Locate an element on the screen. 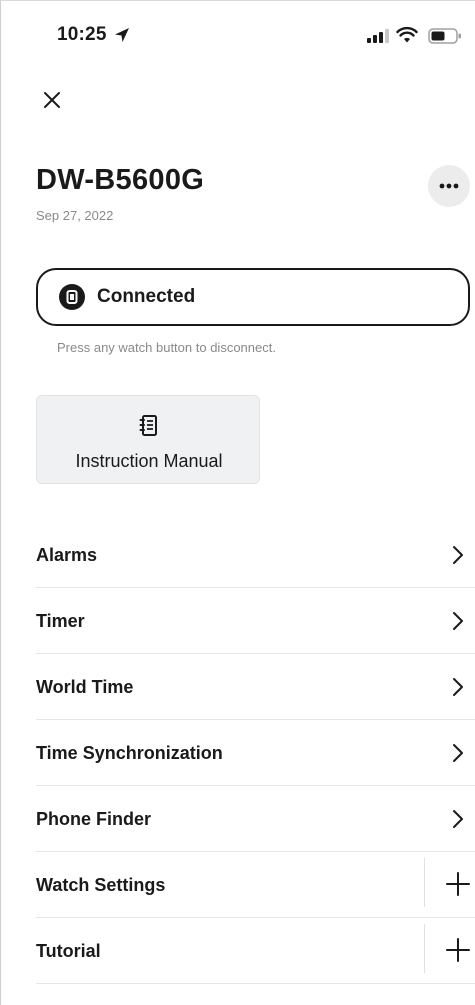  manual-book-icon is located at coordinates (148, 425).